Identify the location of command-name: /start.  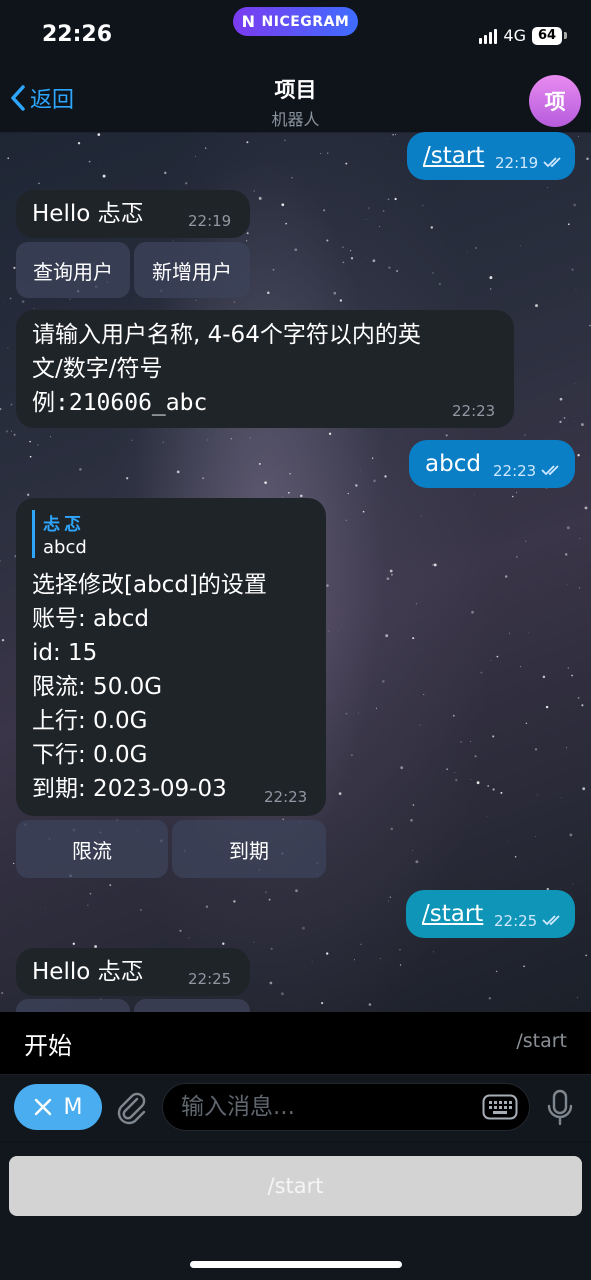
(541, 1041).